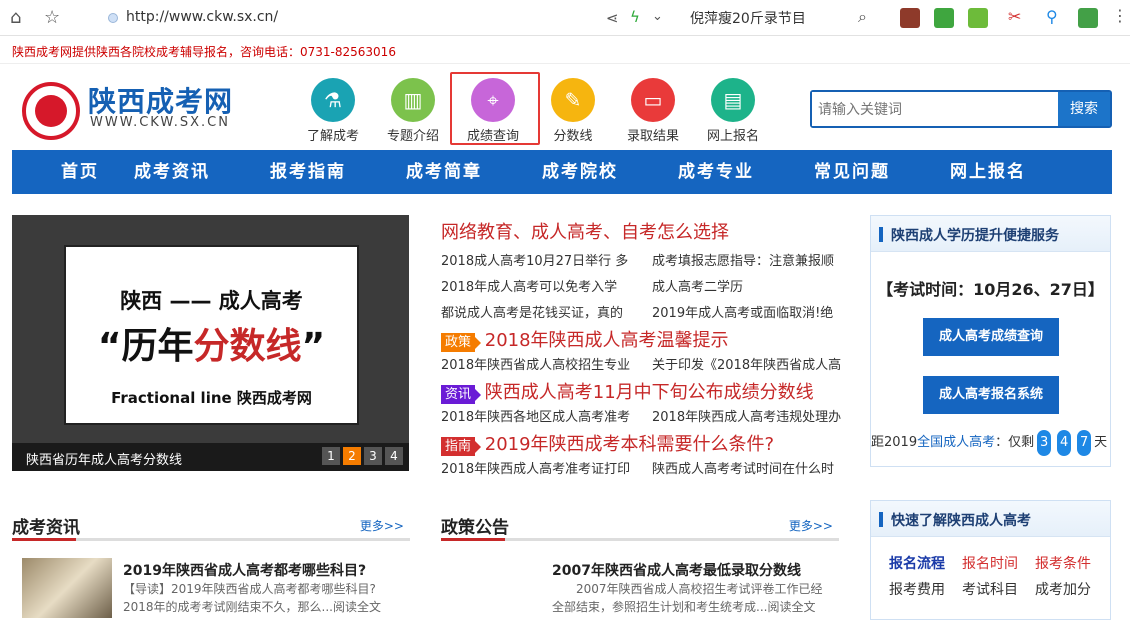 The image size is (1130, 620). I want to click on news-link: 2018年成人高考可以免考入学, so click(529, 285).